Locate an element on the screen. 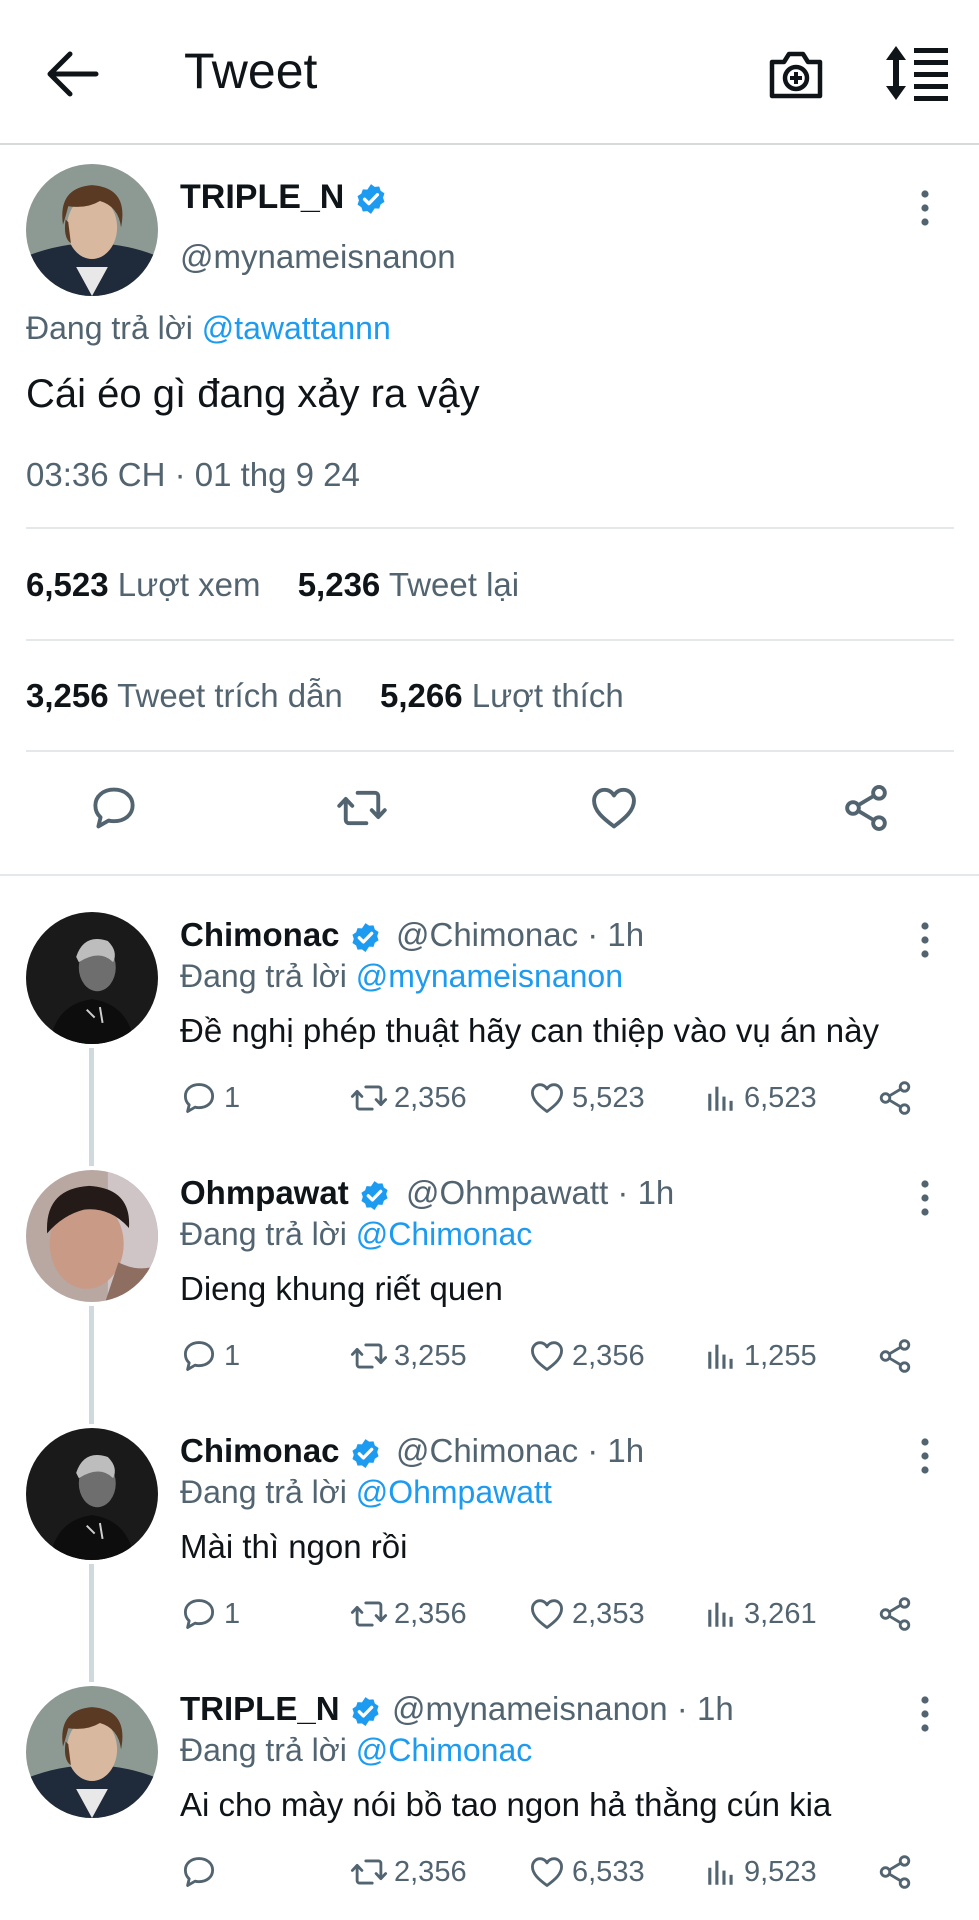  reply-mention-link: @tawattannn is located at coordinates (296, 328).